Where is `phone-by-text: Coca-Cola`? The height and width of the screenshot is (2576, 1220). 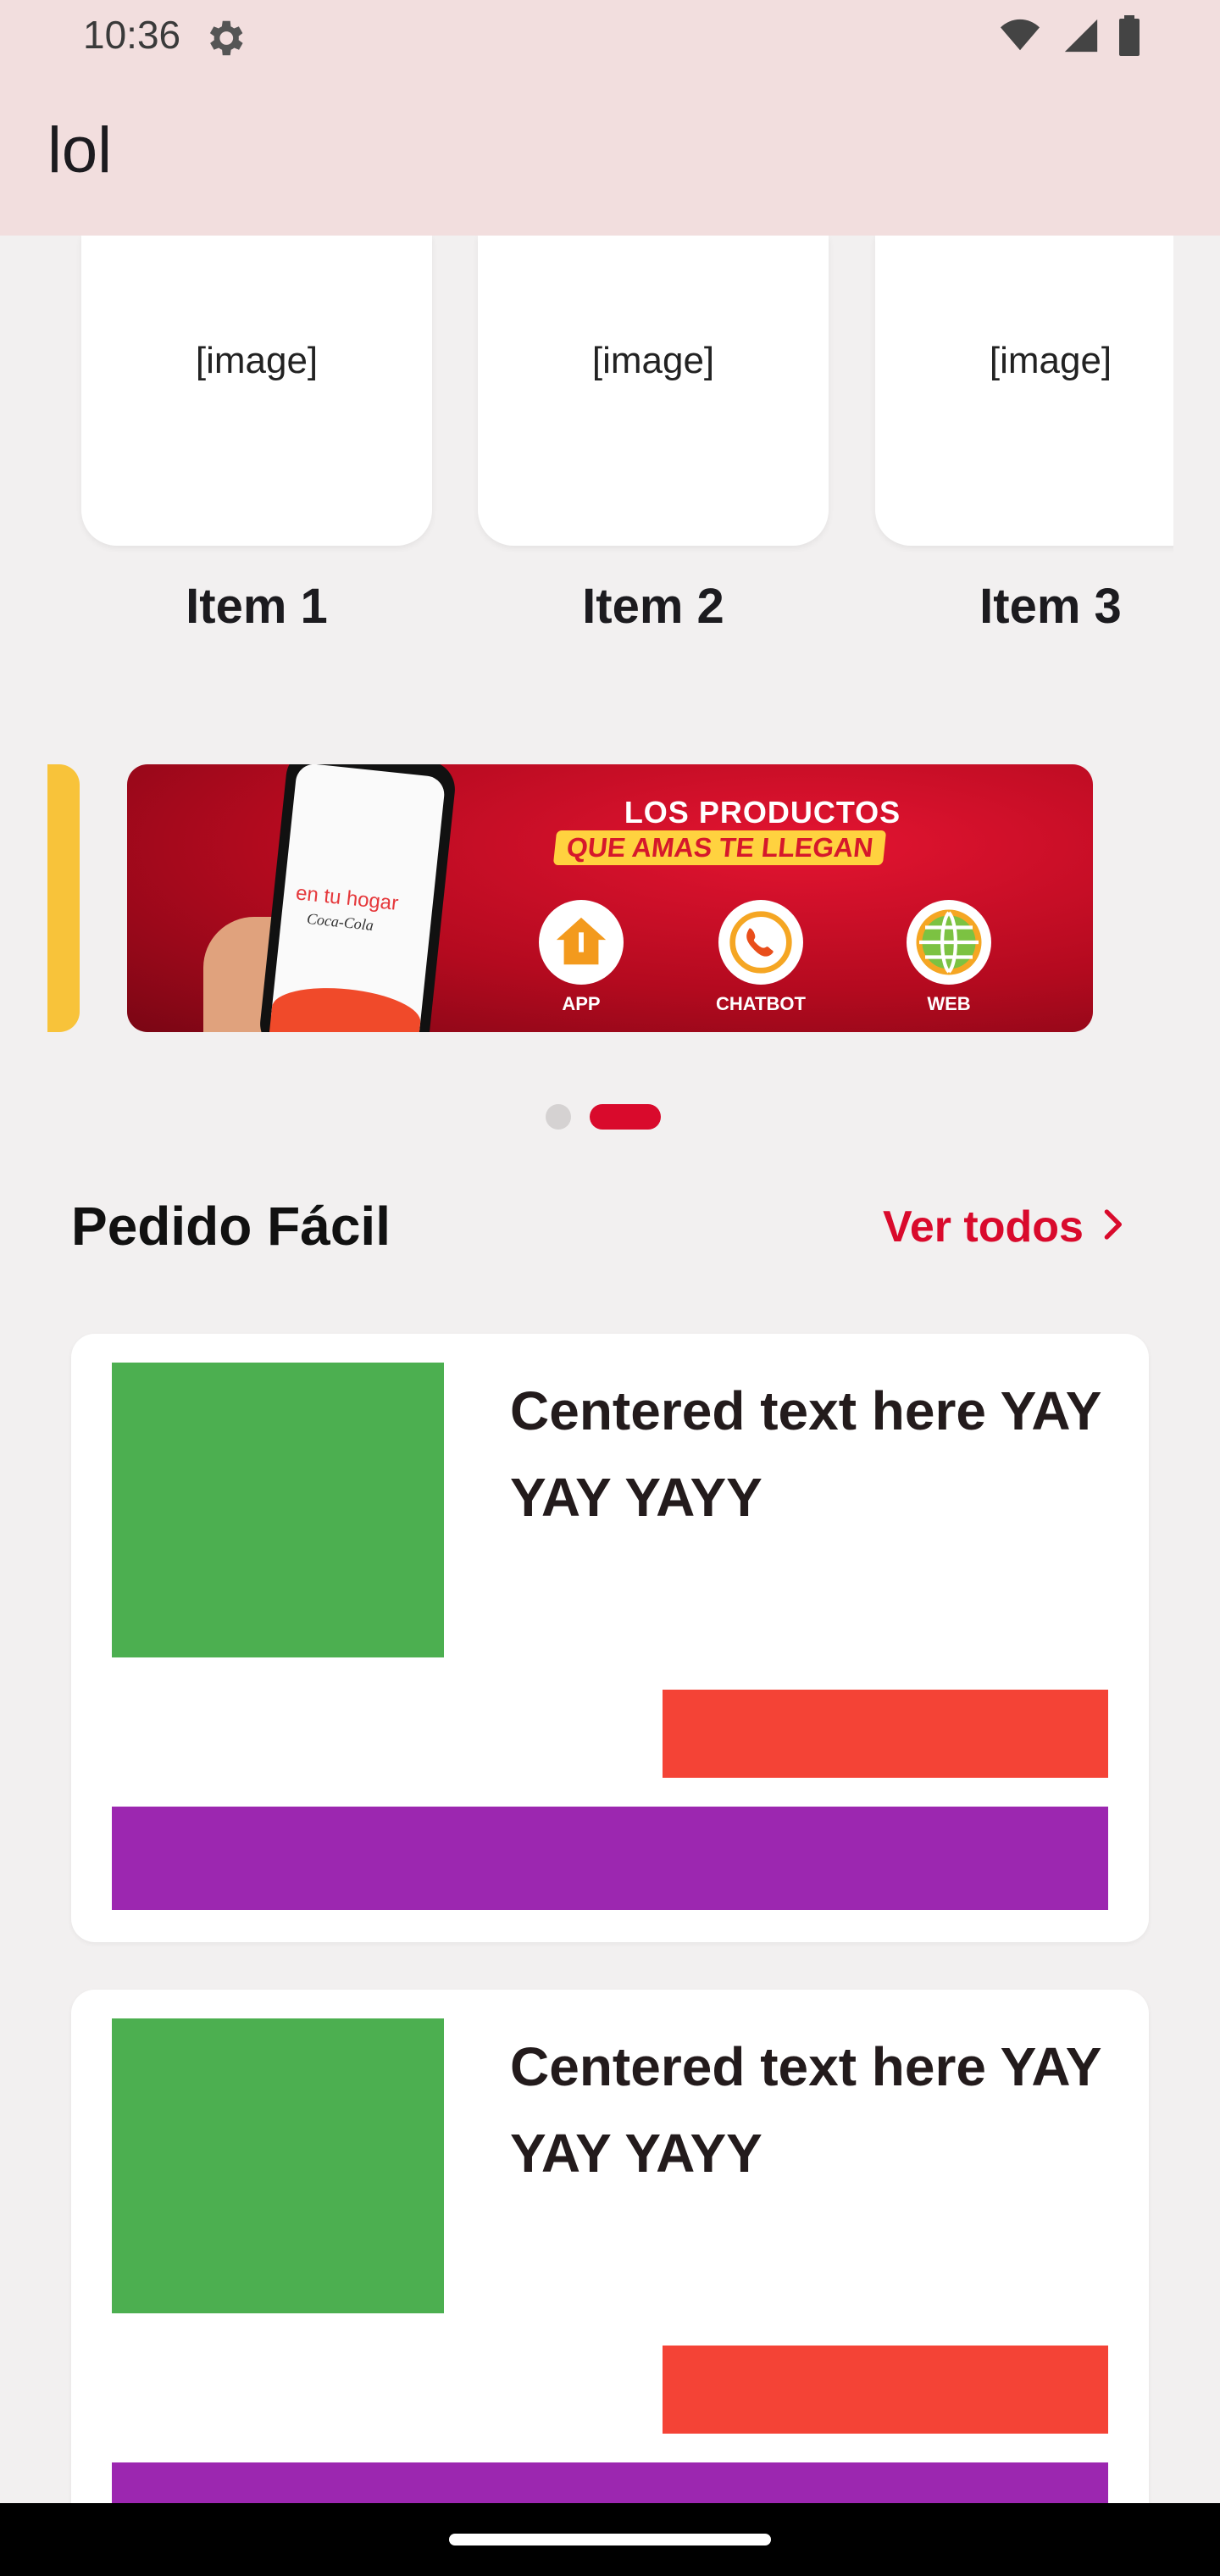
phone-by-text: Coca-Cola is located at coordinates (340, 922).